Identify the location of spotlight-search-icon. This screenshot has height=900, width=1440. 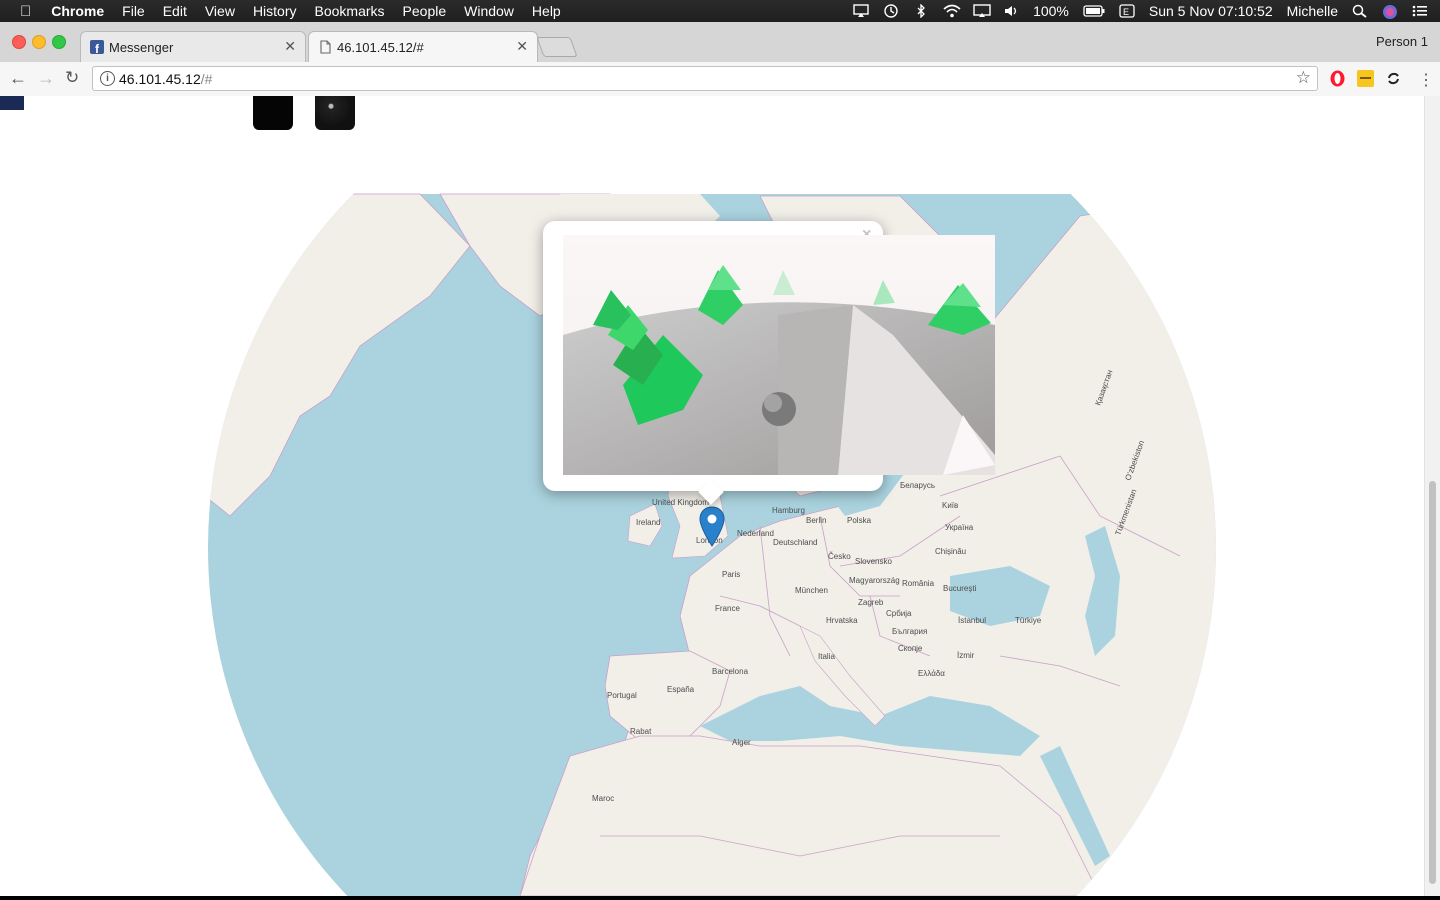
(1360, 11).